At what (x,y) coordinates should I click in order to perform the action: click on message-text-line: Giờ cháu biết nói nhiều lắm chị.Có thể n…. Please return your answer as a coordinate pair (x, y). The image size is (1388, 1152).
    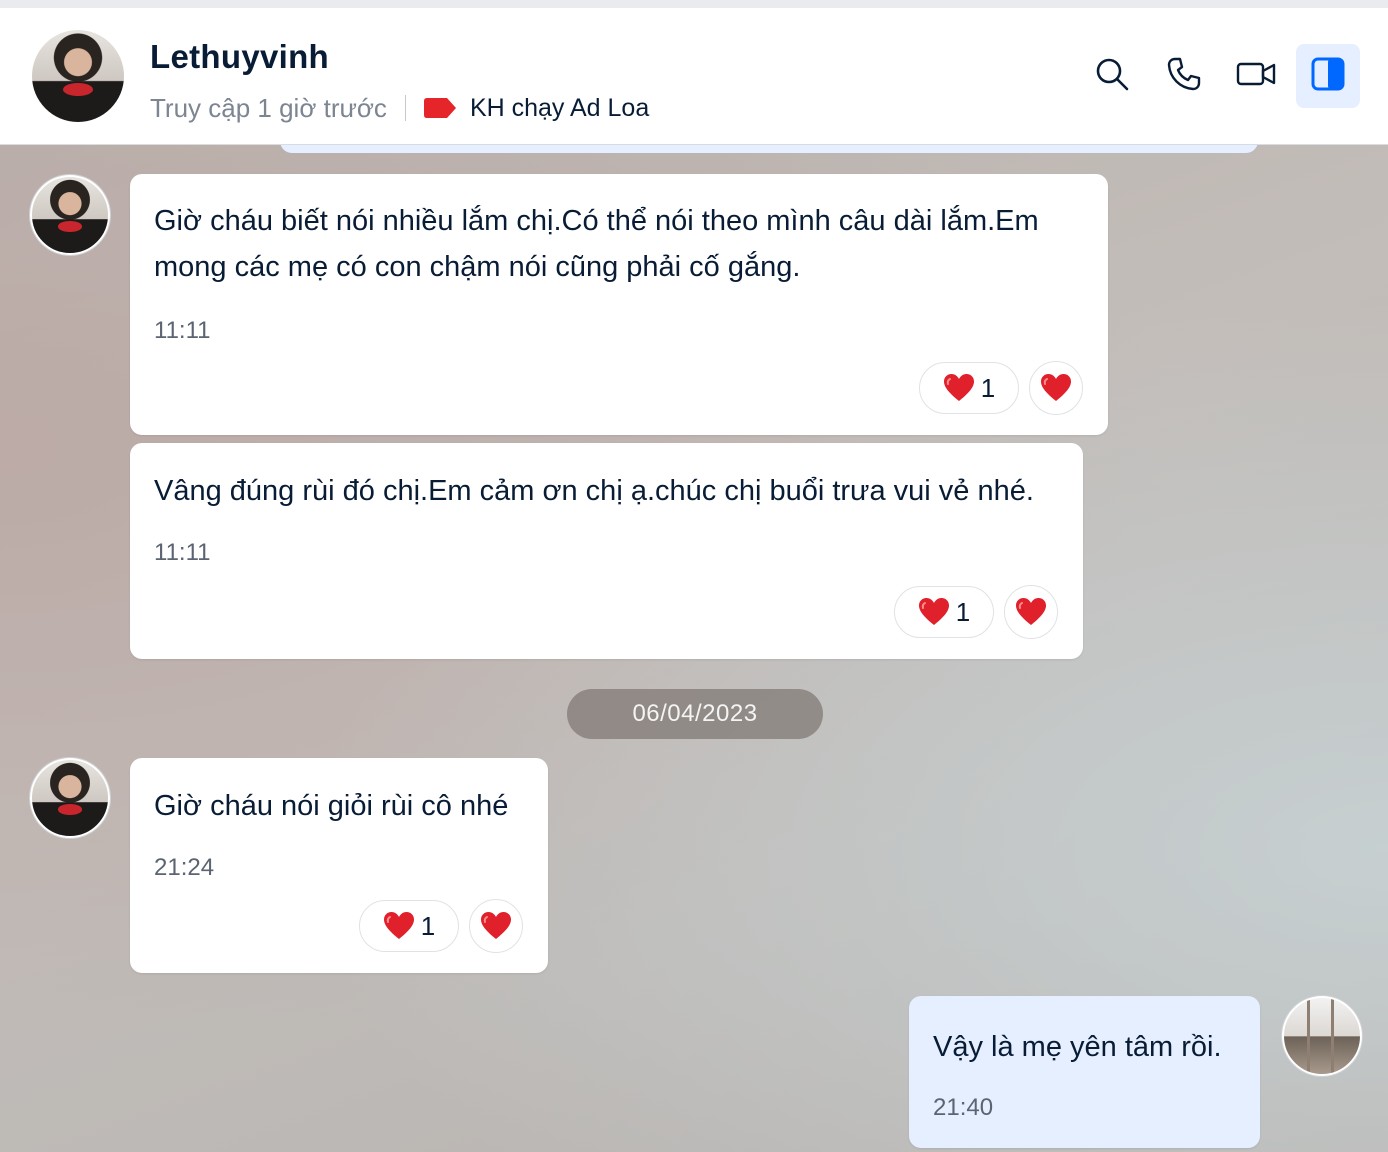
    Looking at the image, I should click on (596, 221).